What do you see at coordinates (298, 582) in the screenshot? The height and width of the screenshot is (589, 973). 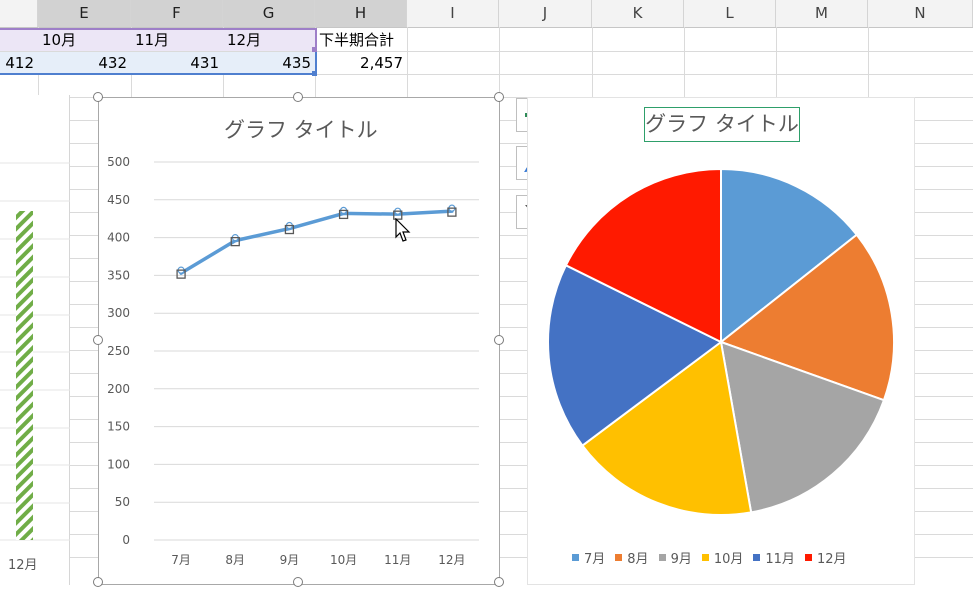 I see `chart-resize-handle-bm` at bounding box center [298, 582].